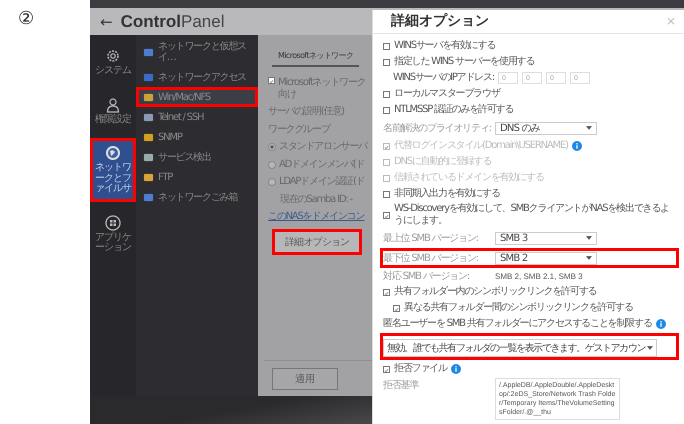  Describe the element at coordinates (317, 241) in the screenshot. I see `advanced-options-button: 詳細オプション` at that location.